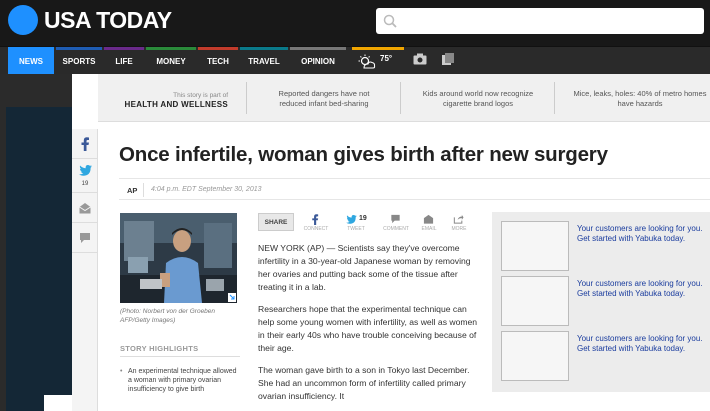  I want to click on media-icon, so click(448, 59).